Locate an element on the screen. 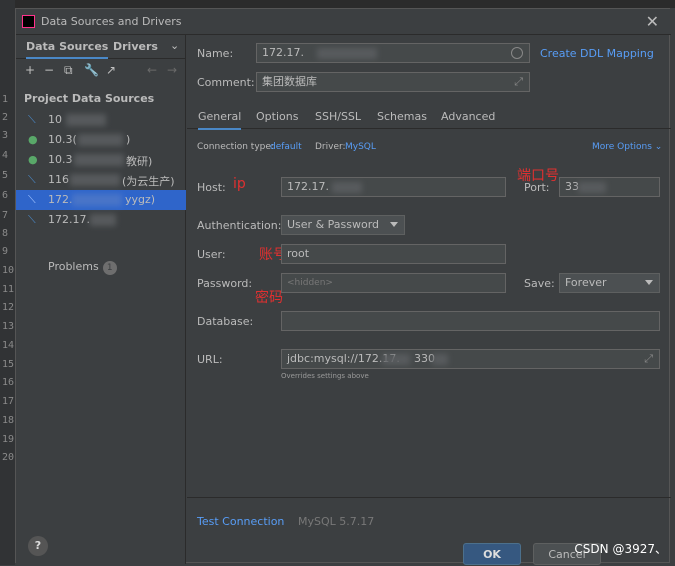 Image resolution: width=675 pixels, height=566 pixels. line-number: 16 is located at coordinates (8, 382).